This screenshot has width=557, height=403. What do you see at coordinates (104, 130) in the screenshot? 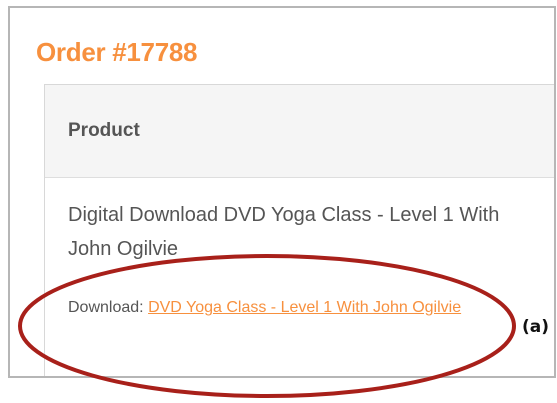
I see `column-header-product: Product` at bounding box center [104, 130].